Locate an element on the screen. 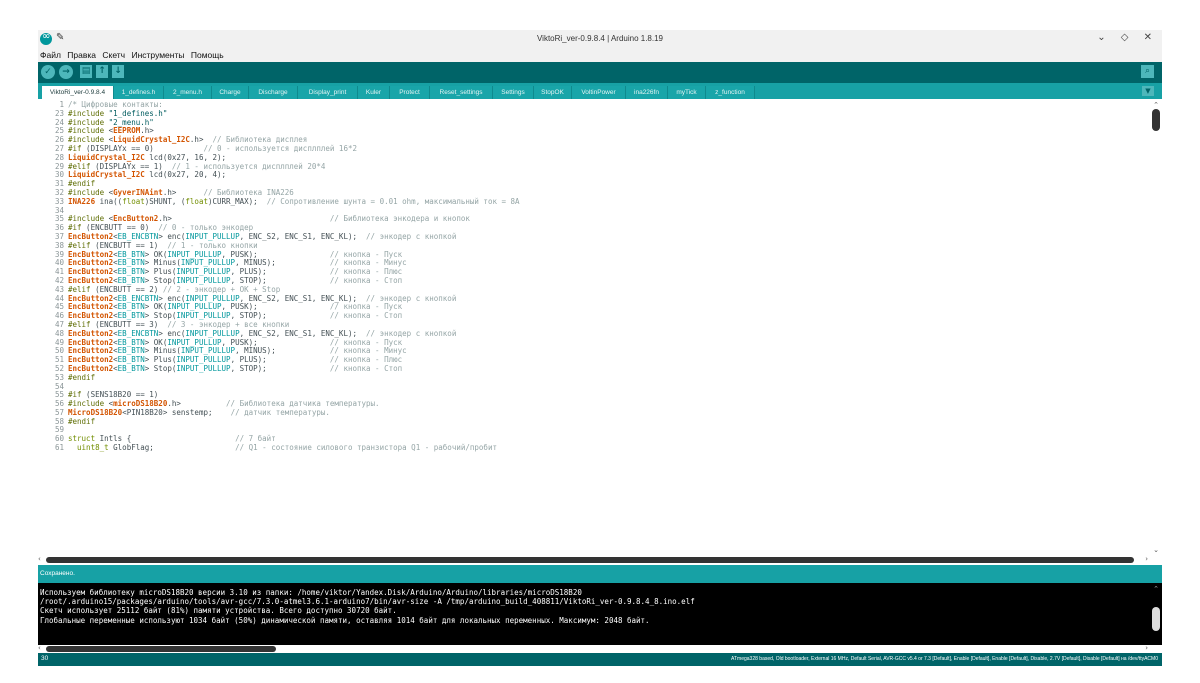 The width and height of the screenshot is (1200, 683). menu-sketch: Скетч is located at coordinates (113, 54).